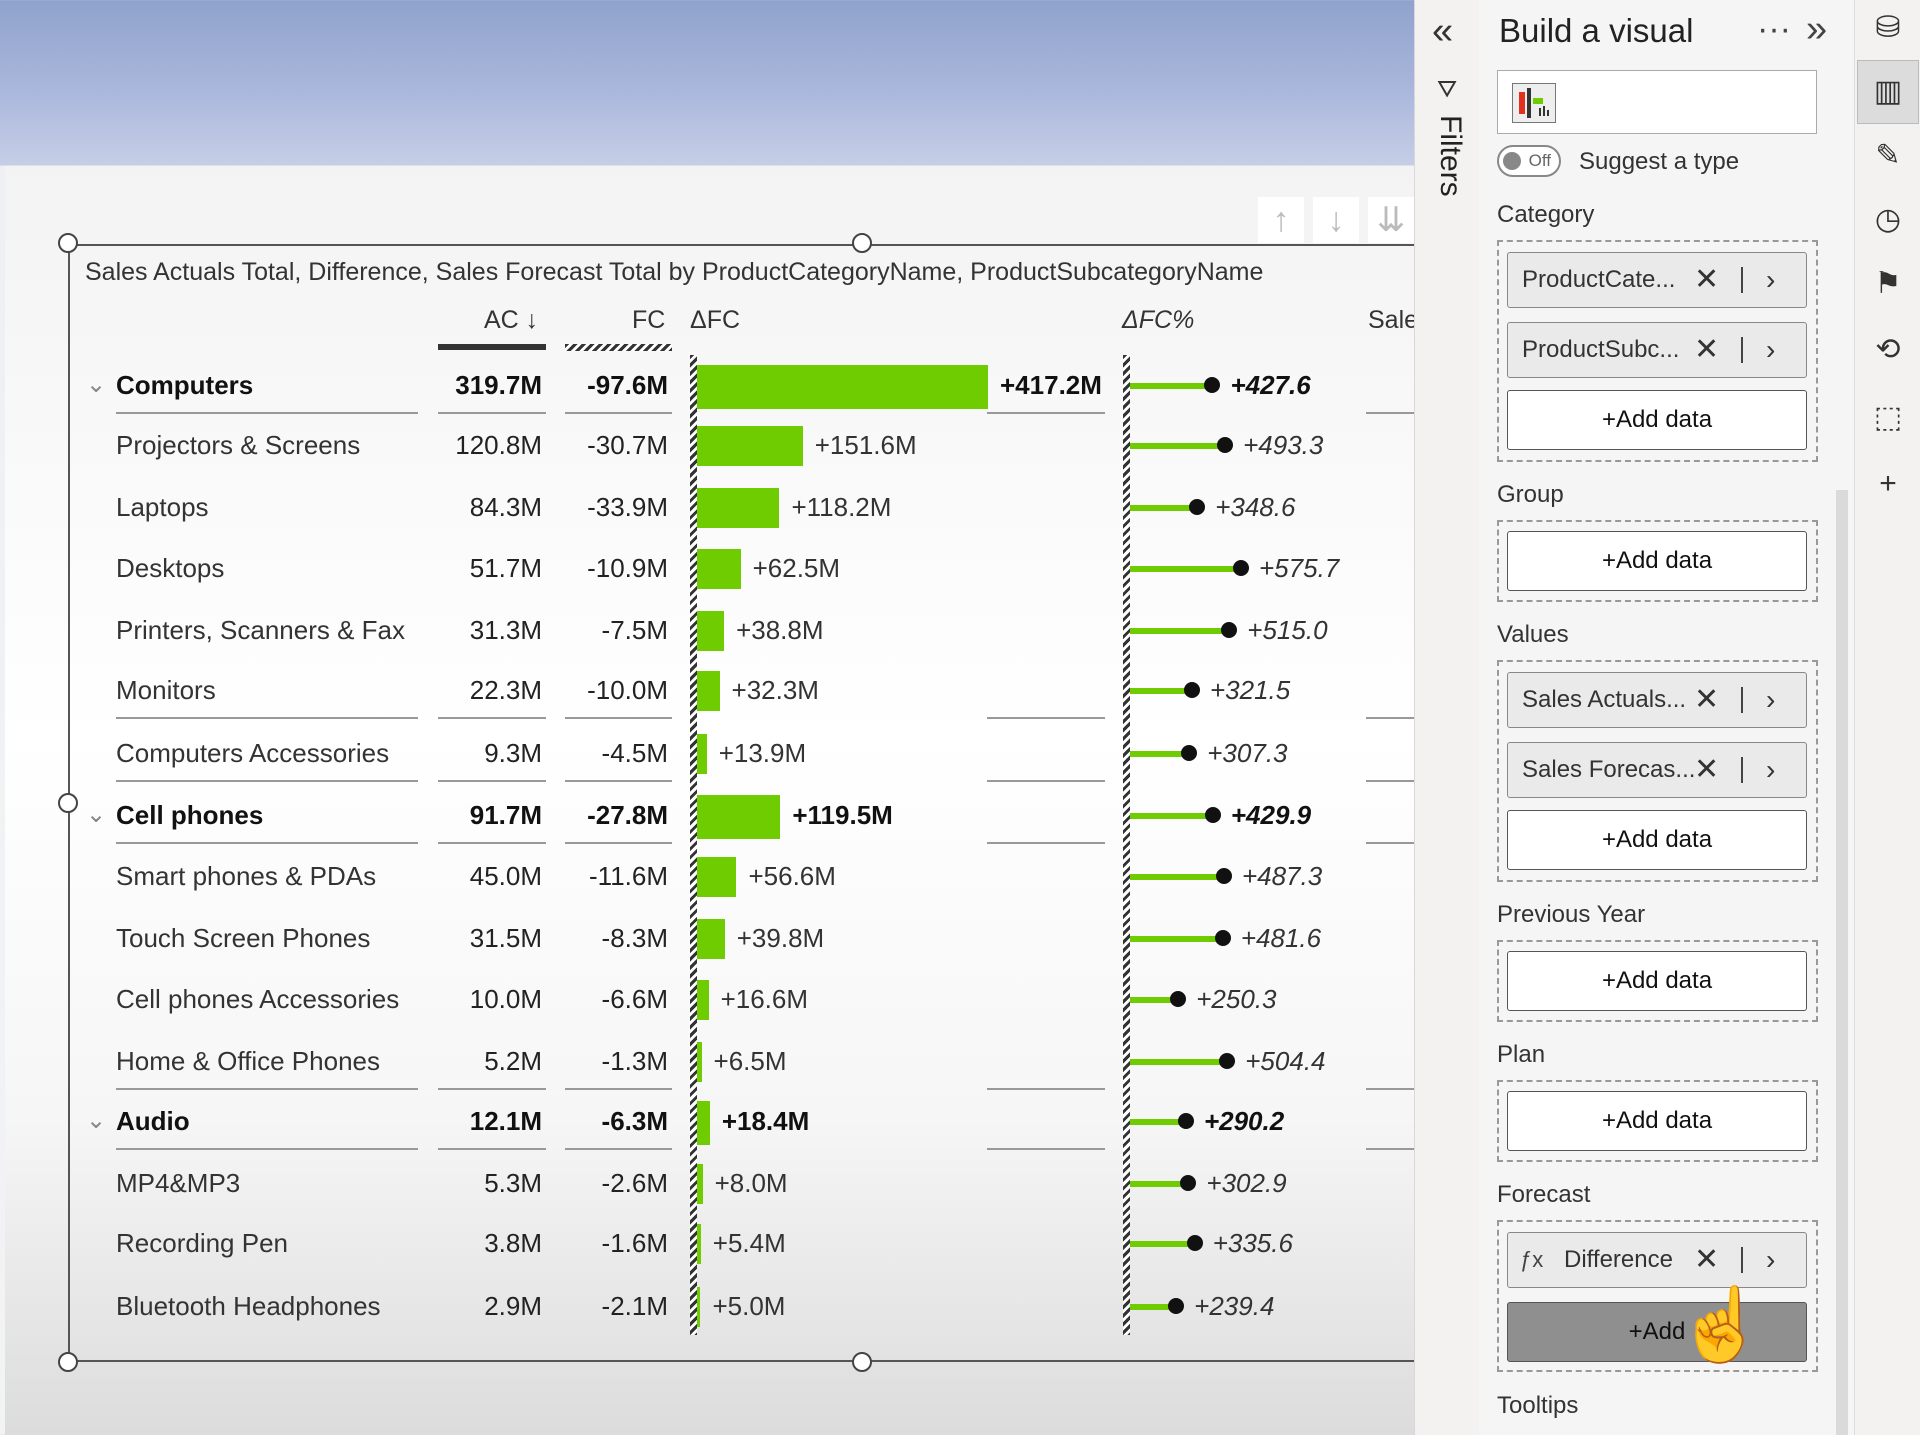 This screenshot has height=1435, width=1920. I want to click on group-row: ⌄ Computers 319.7M -97.6M +417.2M +427.6, so click(707, 389).